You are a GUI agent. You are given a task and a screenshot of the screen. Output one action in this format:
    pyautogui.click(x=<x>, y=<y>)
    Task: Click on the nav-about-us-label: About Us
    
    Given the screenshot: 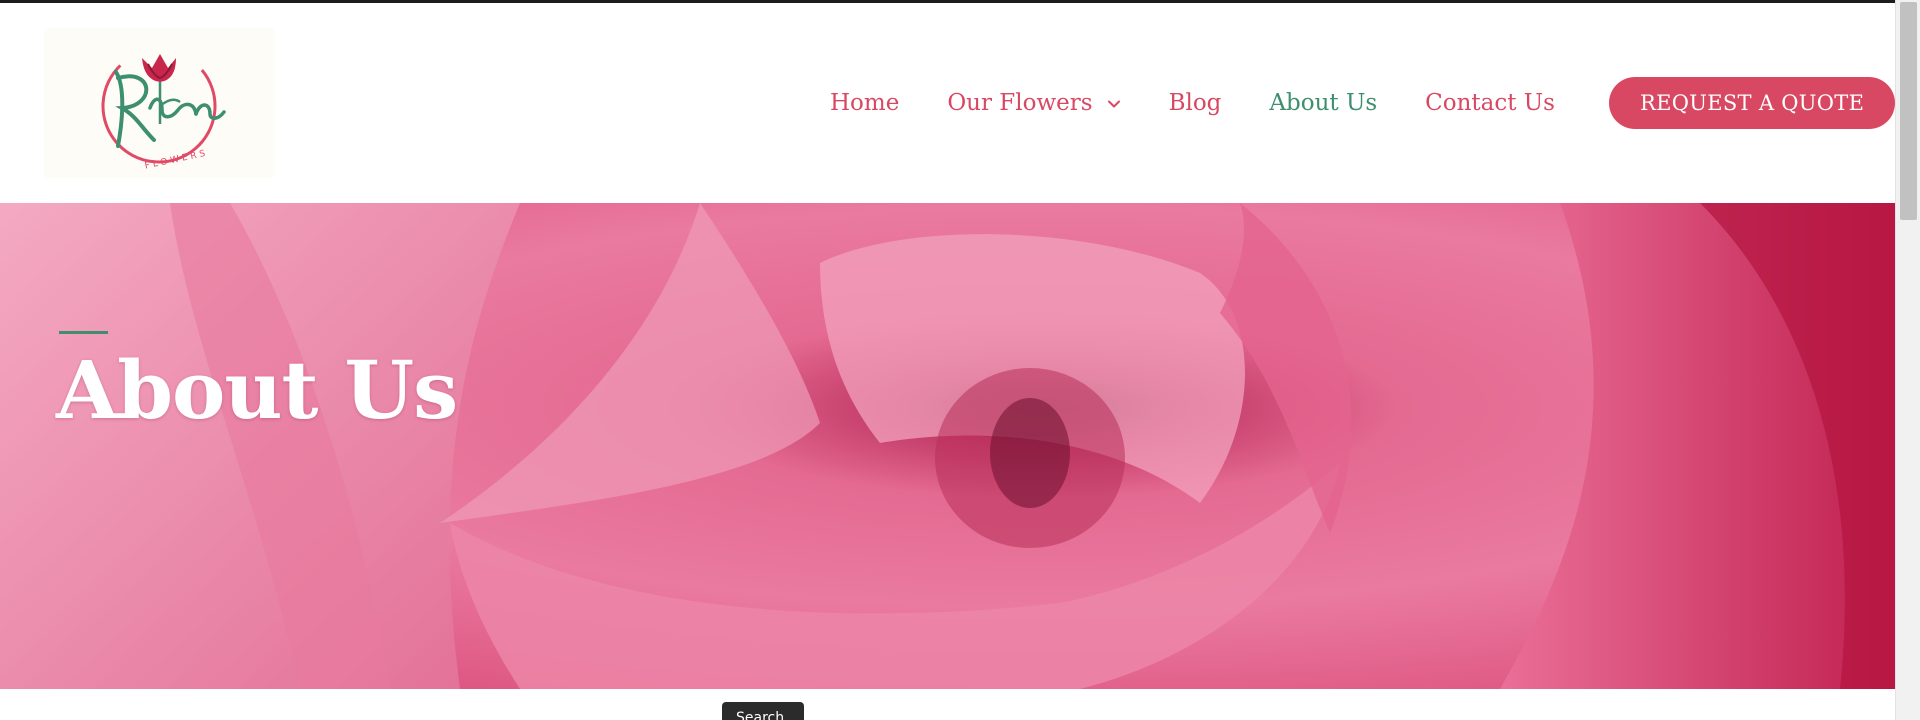 What is the action you would take?
    pyautogui.click(x=1323, y=103)
    